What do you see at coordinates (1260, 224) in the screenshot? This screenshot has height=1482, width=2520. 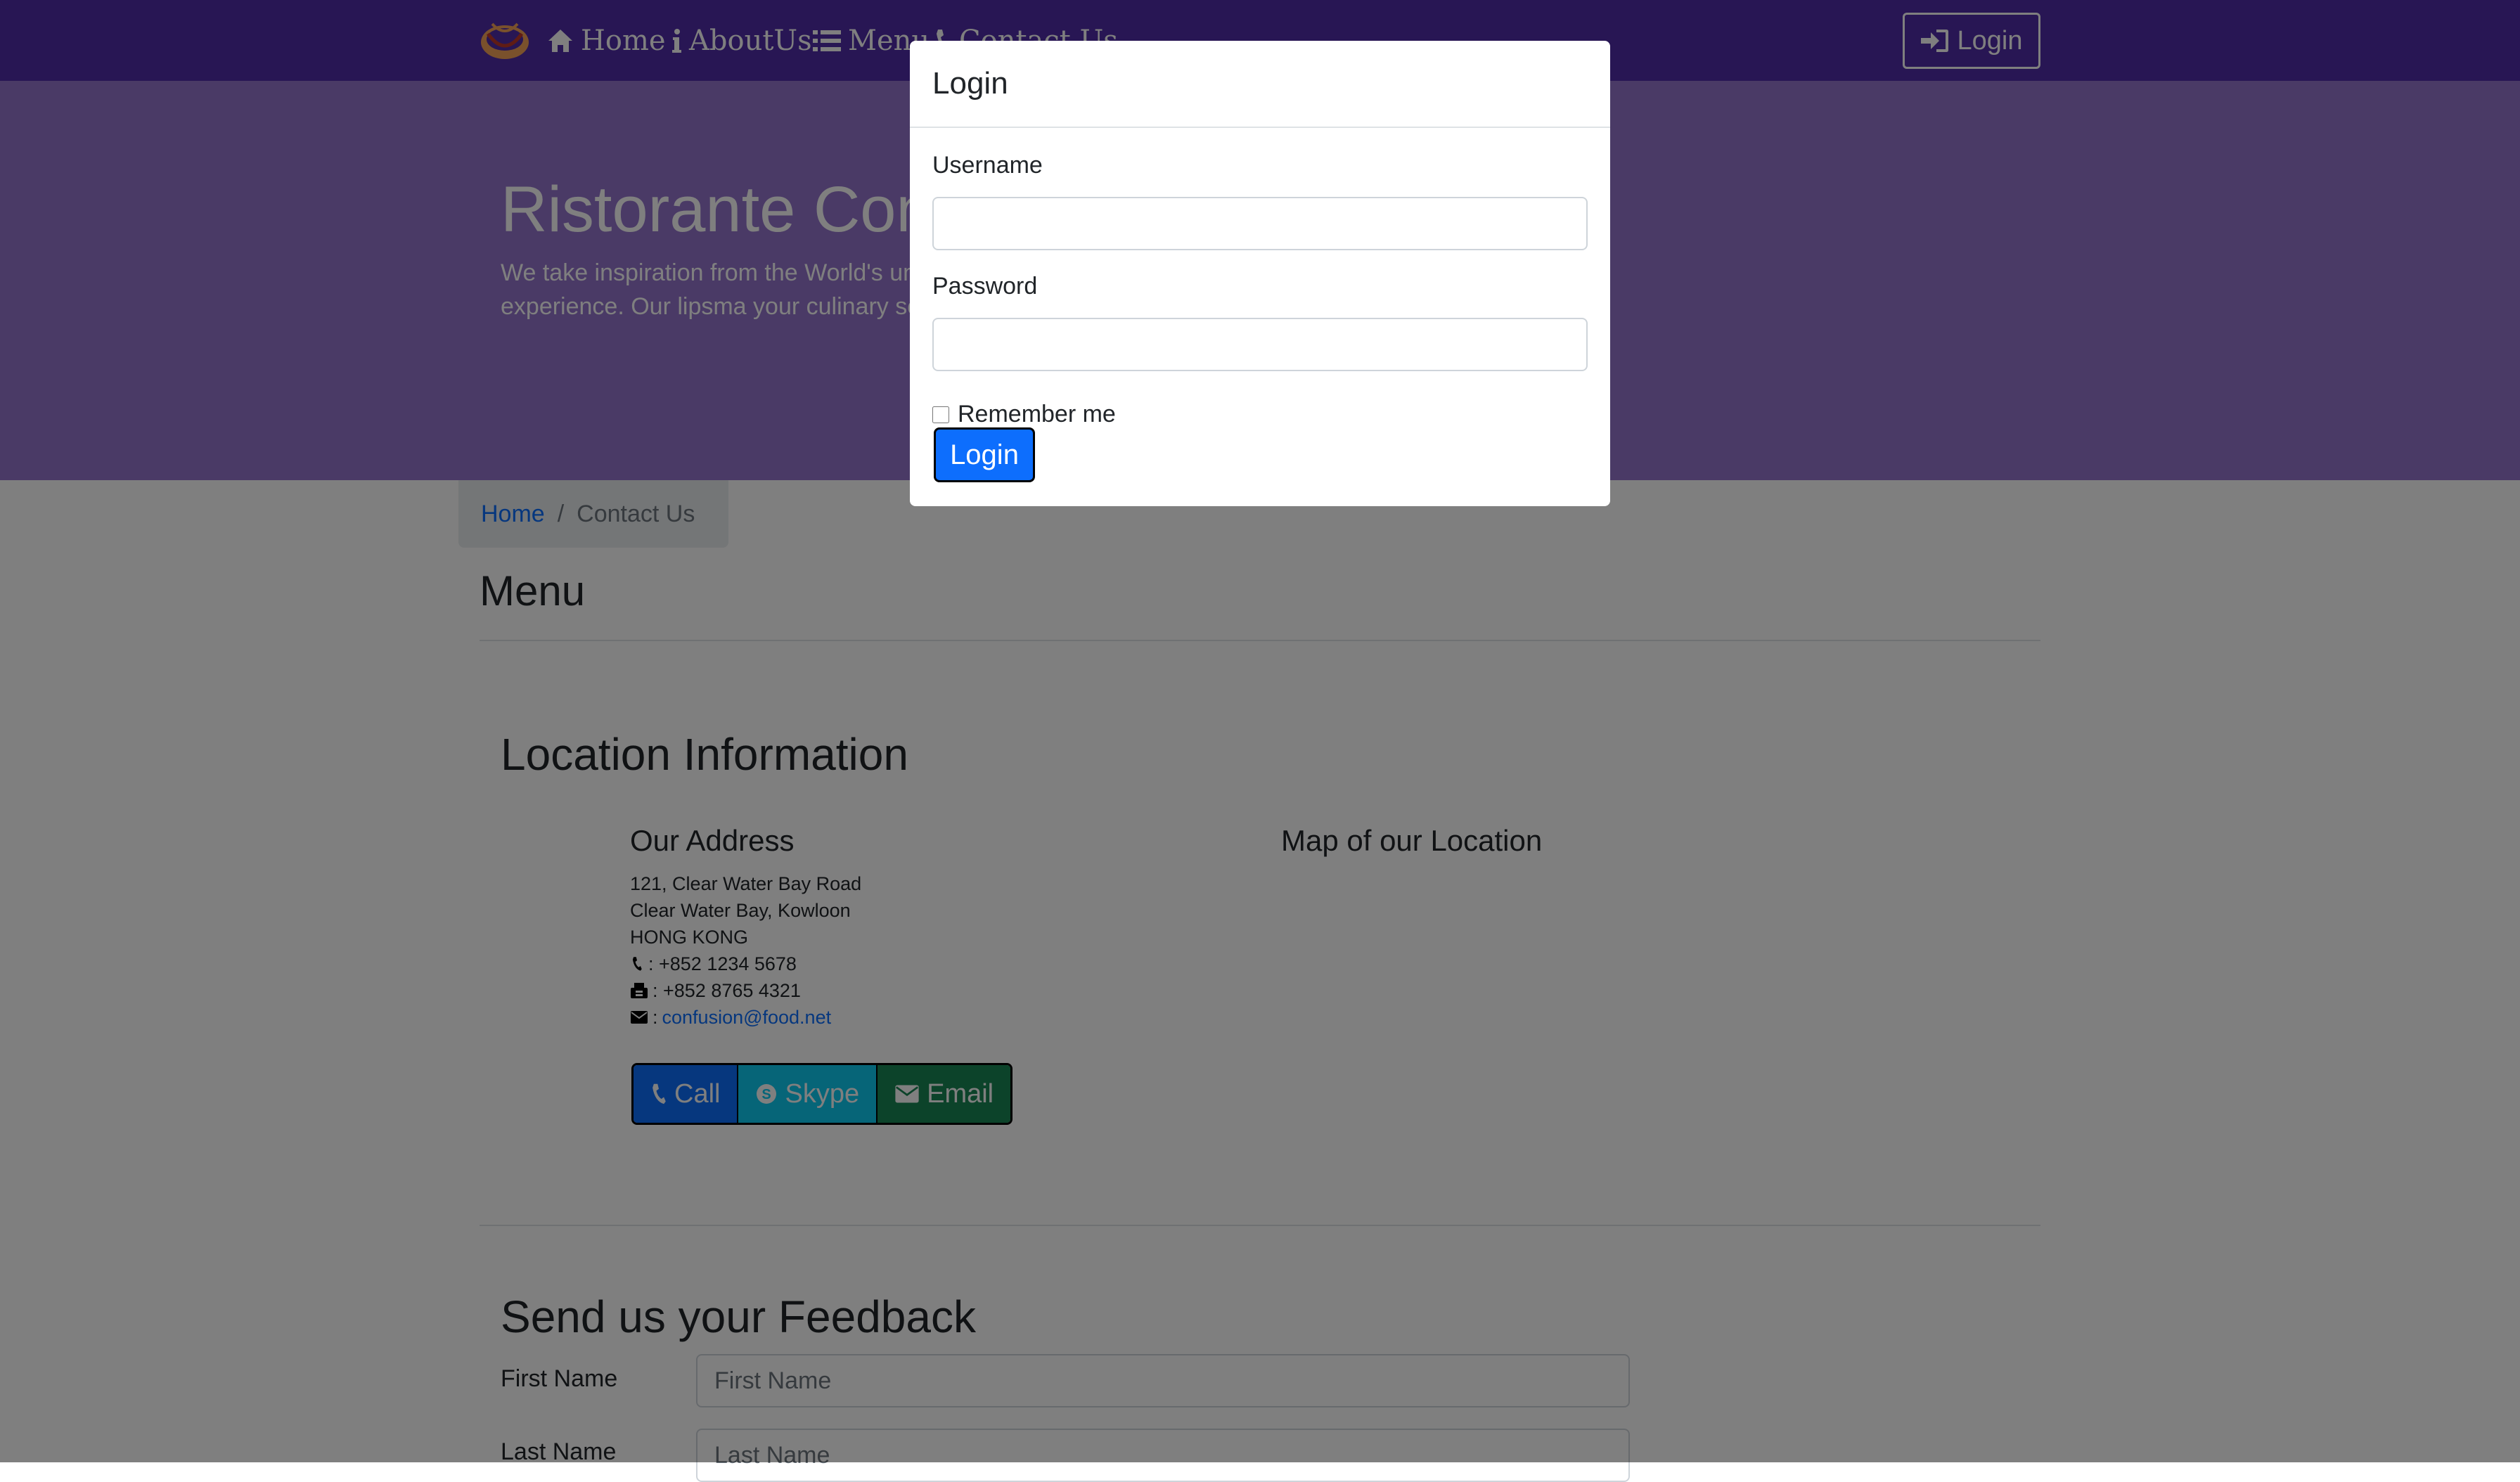 I see `username-input` at bounding box center [1260, 224].